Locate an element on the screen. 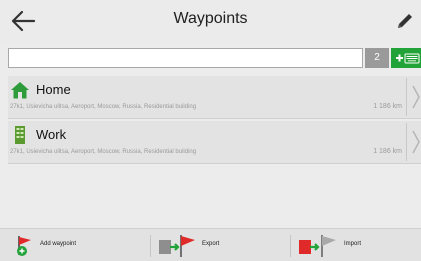  pencil-edit-icon is located at coordinates (405, 21).